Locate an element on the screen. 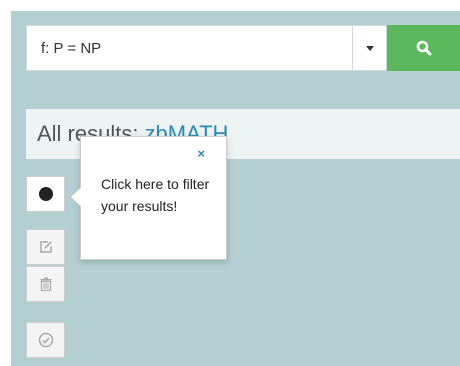  popover-text: Click here to filter your results! is located at coordinates (155, 195).